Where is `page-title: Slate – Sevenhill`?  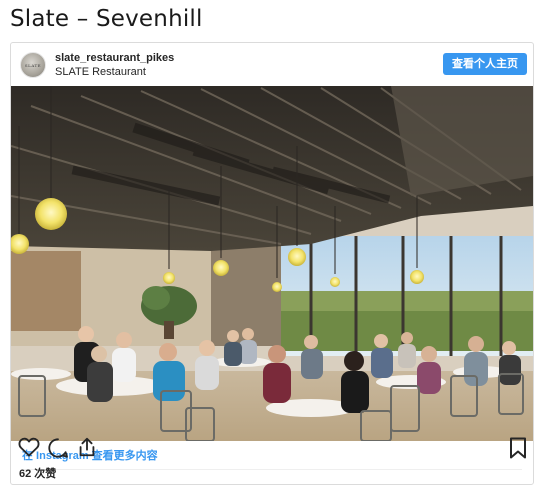 page-title: Slate – Sevenhill is located at coordinates (106, 19).